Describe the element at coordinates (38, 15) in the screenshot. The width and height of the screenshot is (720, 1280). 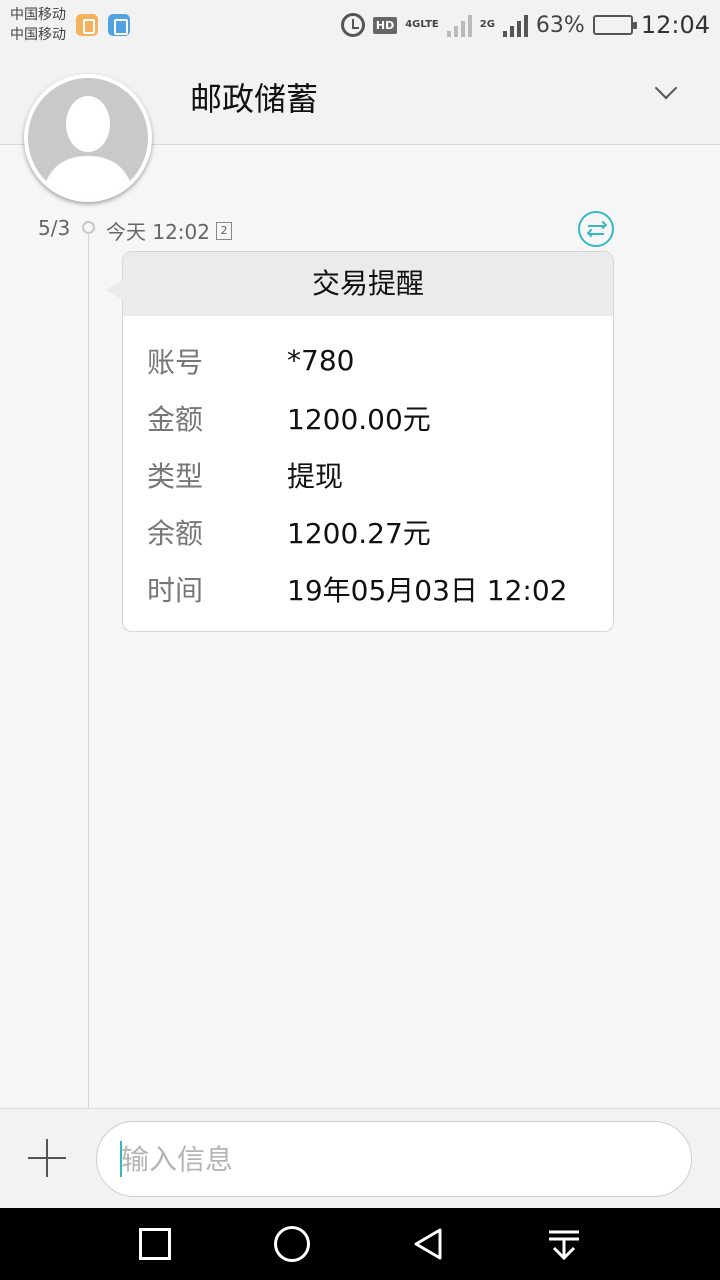
I see `carrier-1: 中国移动` at that location.